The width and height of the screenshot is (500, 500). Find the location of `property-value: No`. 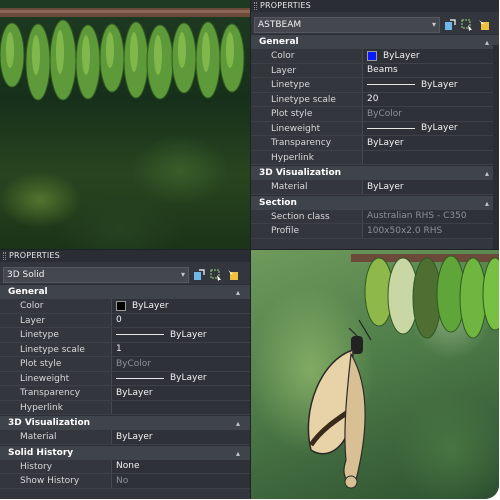

property-value: No is located at coordinates (181, 481).